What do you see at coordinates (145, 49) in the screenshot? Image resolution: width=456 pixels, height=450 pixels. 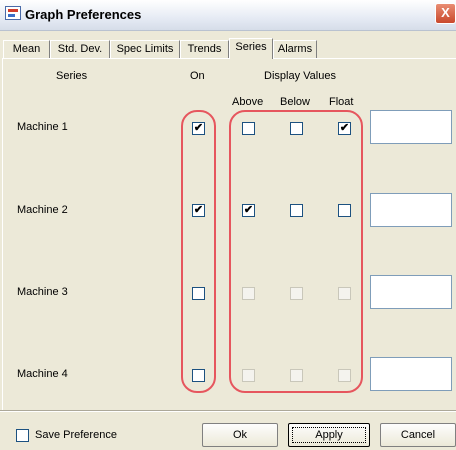 I see `tab-spec-limits: Spec Limits` at bounding box center [145, 49].